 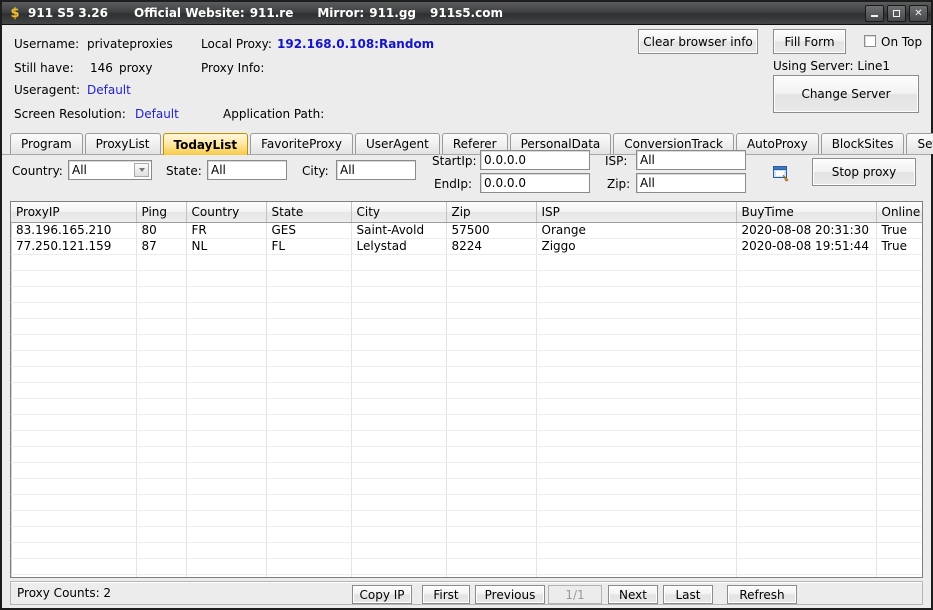 I want to click on chevron-down-icon, so click(x=141, y=170).